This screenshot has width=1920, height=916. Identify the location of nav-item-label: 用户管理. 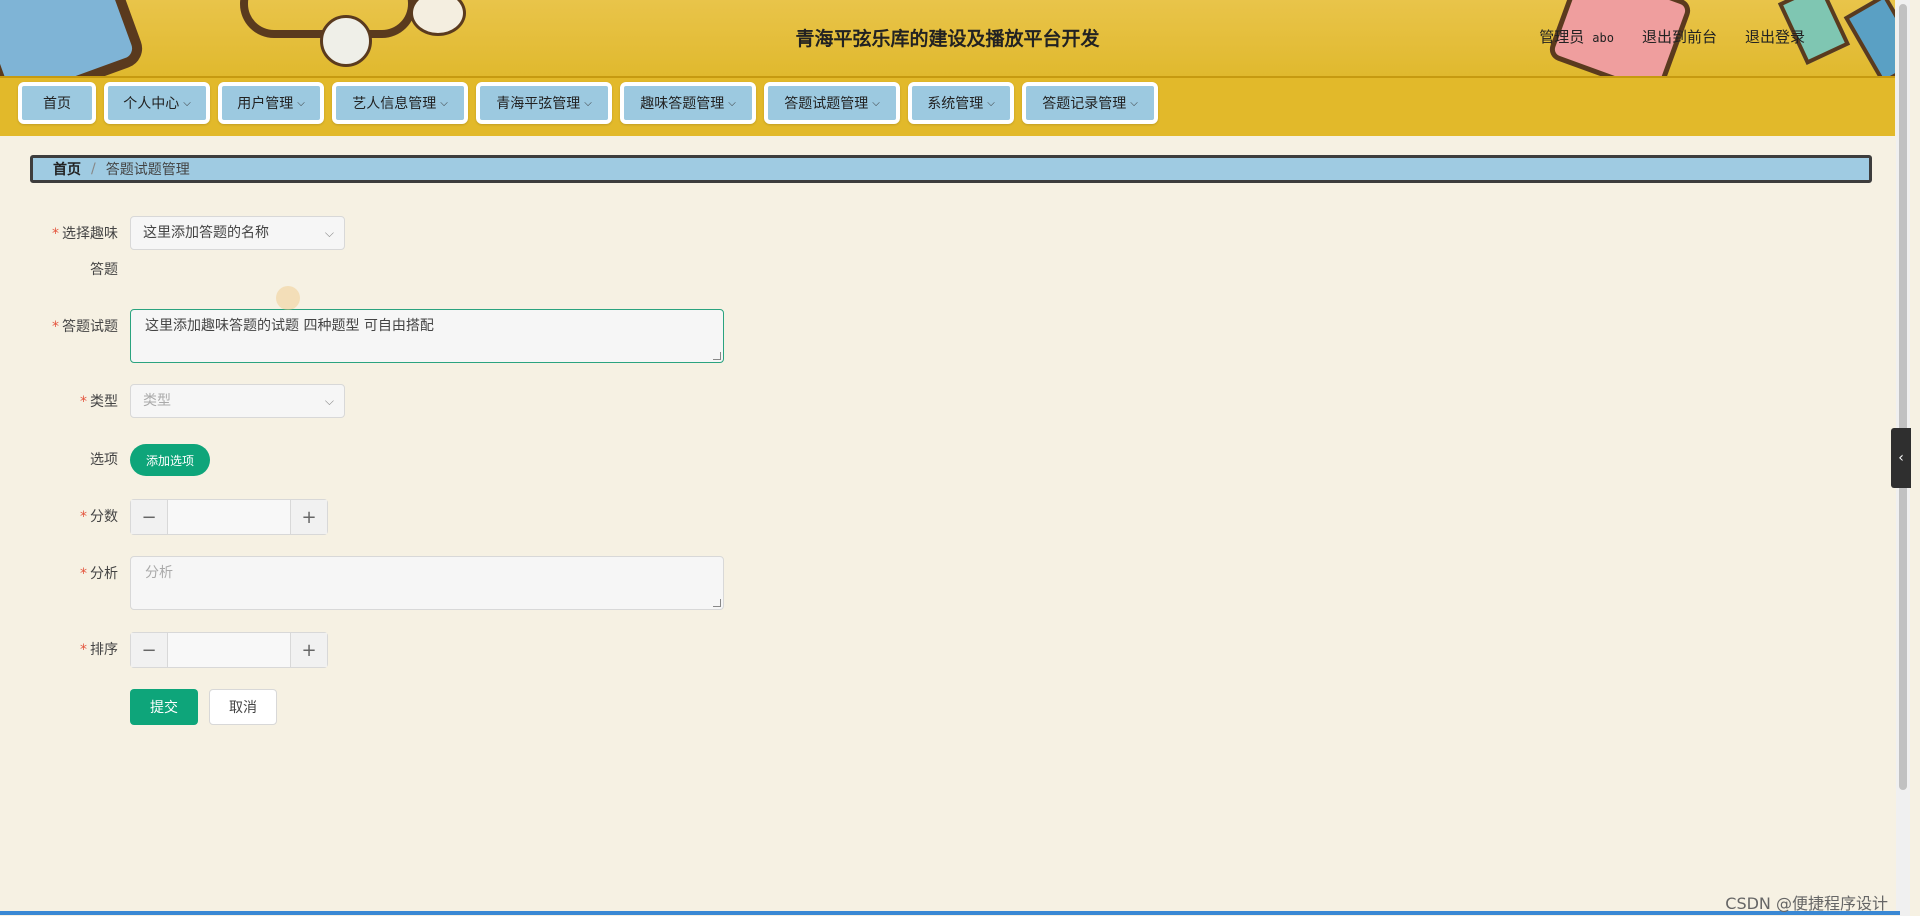
(265, 104).